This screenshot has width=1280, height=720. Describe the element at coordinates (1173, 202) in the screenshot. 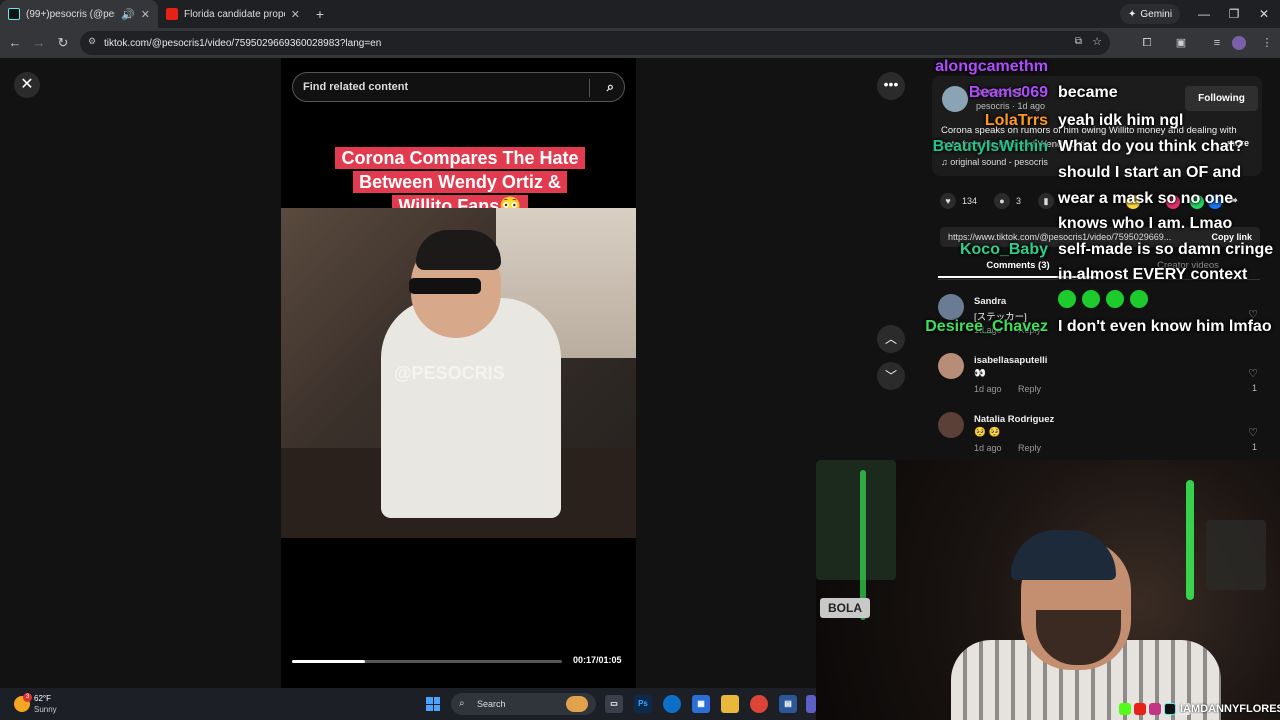

I see `share-instagram-icon` at that location.